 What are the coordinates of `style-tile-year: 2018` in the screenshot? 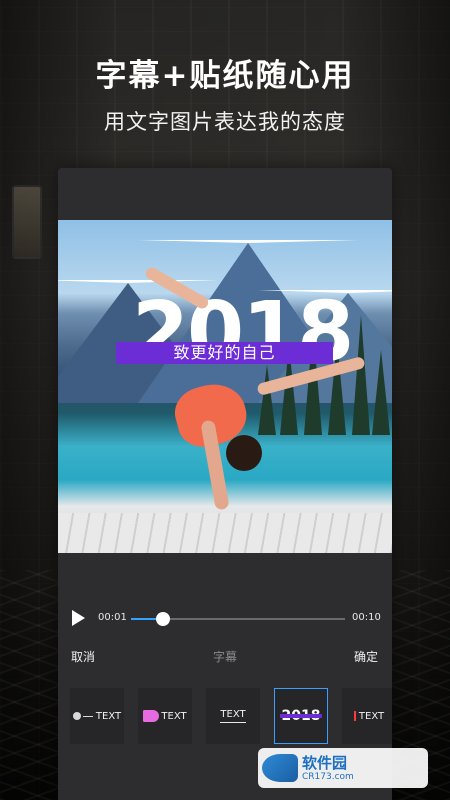 It's located at (301, 716).